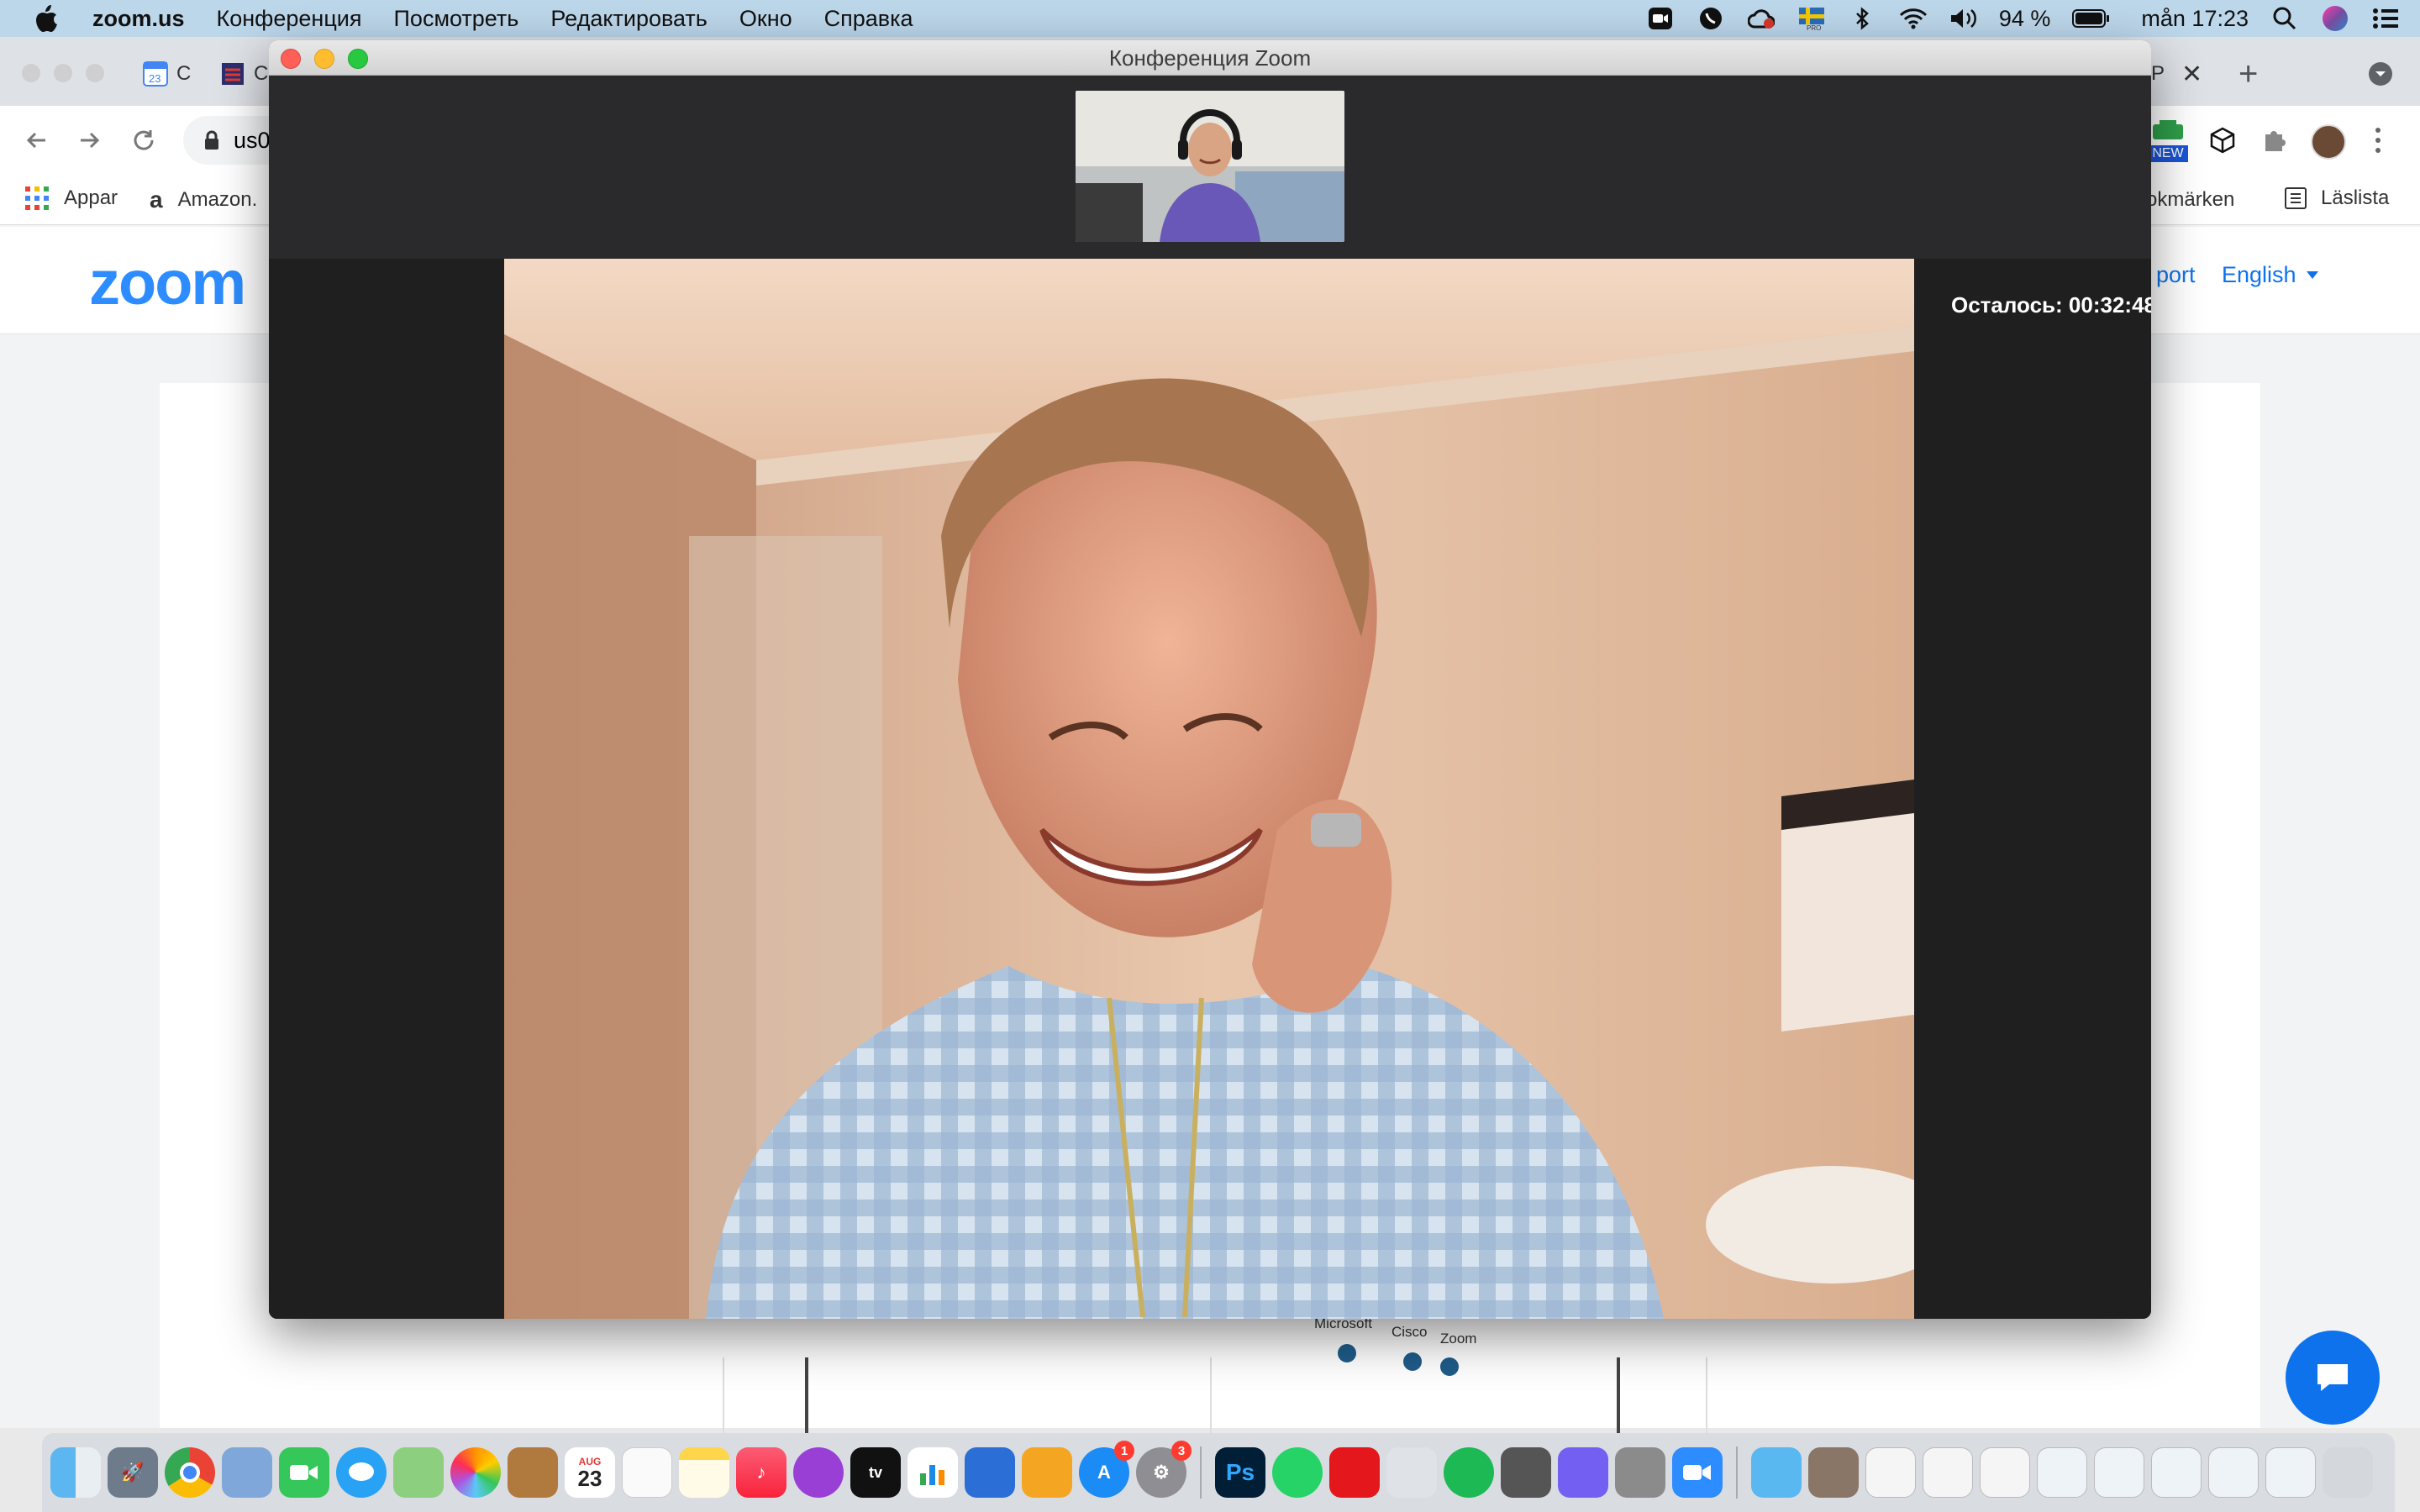  What do you see at coordinates (1210, 58) in the screenshot?
I see `zoom-title-bar: Конференция Zoom` at bounding box center [1210, 58].